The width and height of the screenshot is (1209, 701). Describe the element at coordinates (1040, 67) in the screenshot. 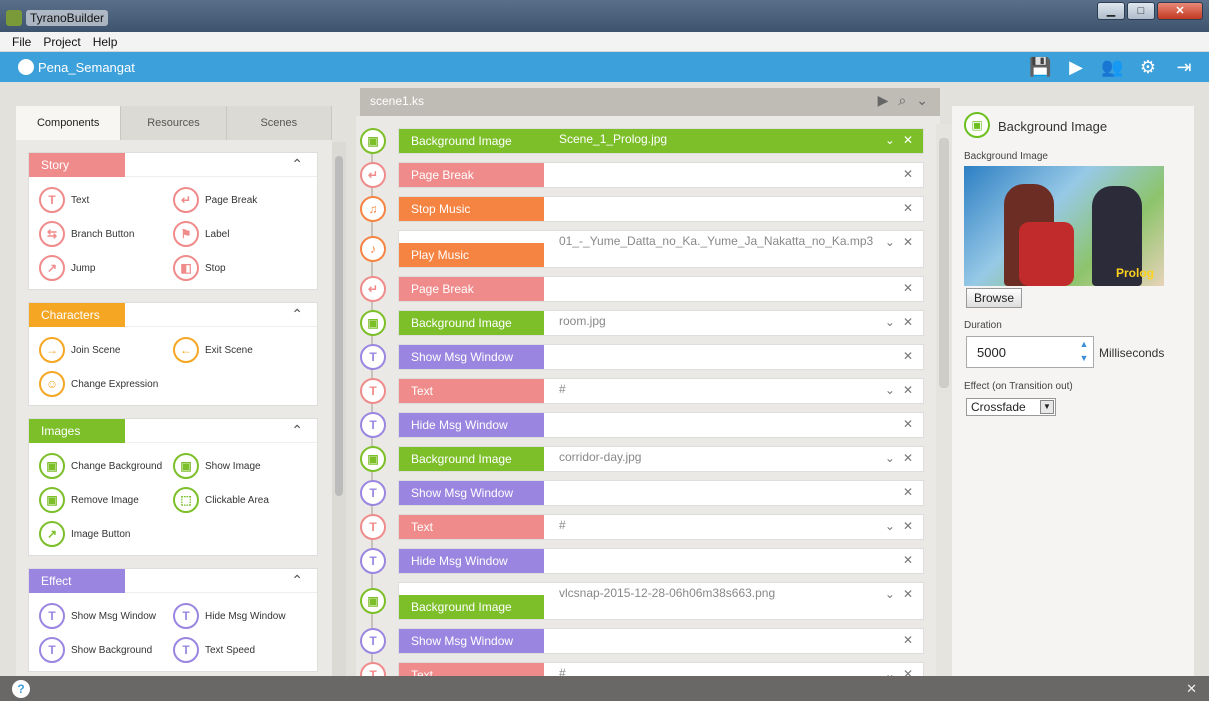

I see `save-icon: 💾` at that location.